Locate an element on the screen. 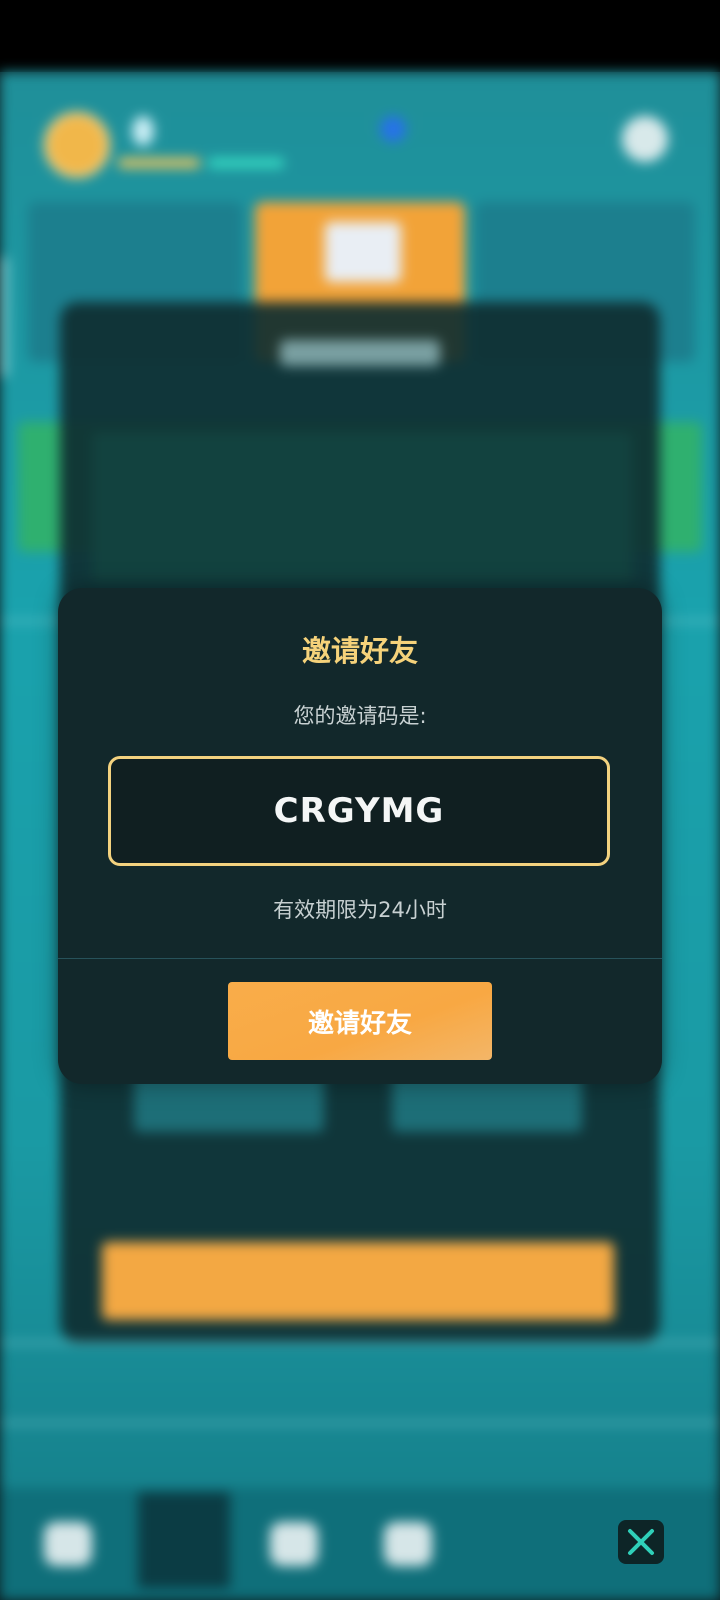  invite-code-box: CRGYMG is located at coordinates (359, 811).